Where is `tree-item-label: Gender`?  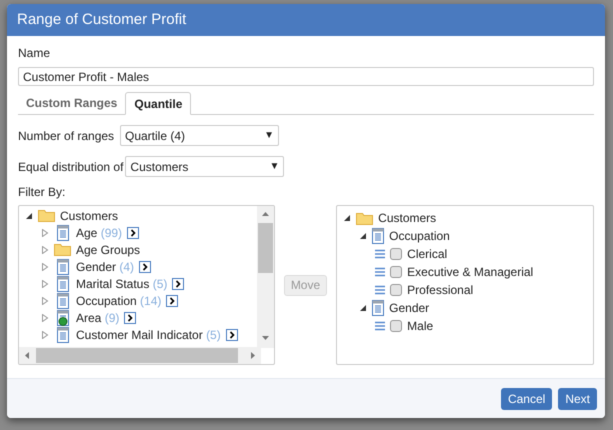
tree-item-label: Gender is located at coordinates (409, 308).